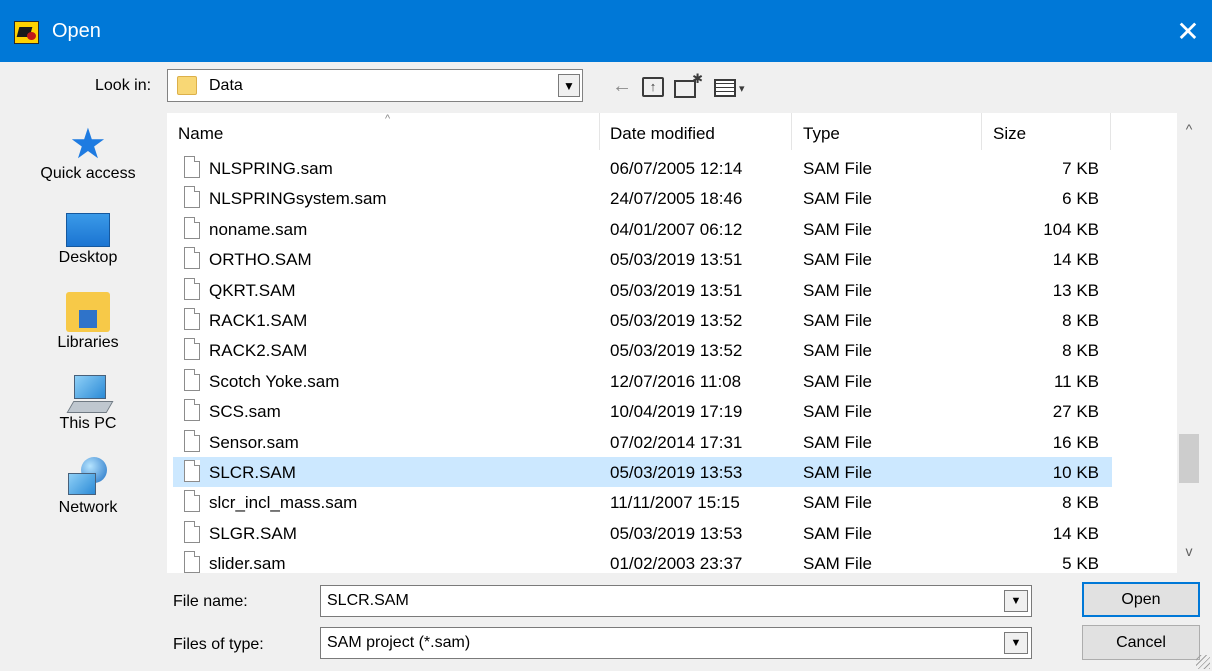  What do you see at coordinates (653, 87) in the screenshot?
I see `up-folder-icon: ↑` at bounding box center [653, 87].